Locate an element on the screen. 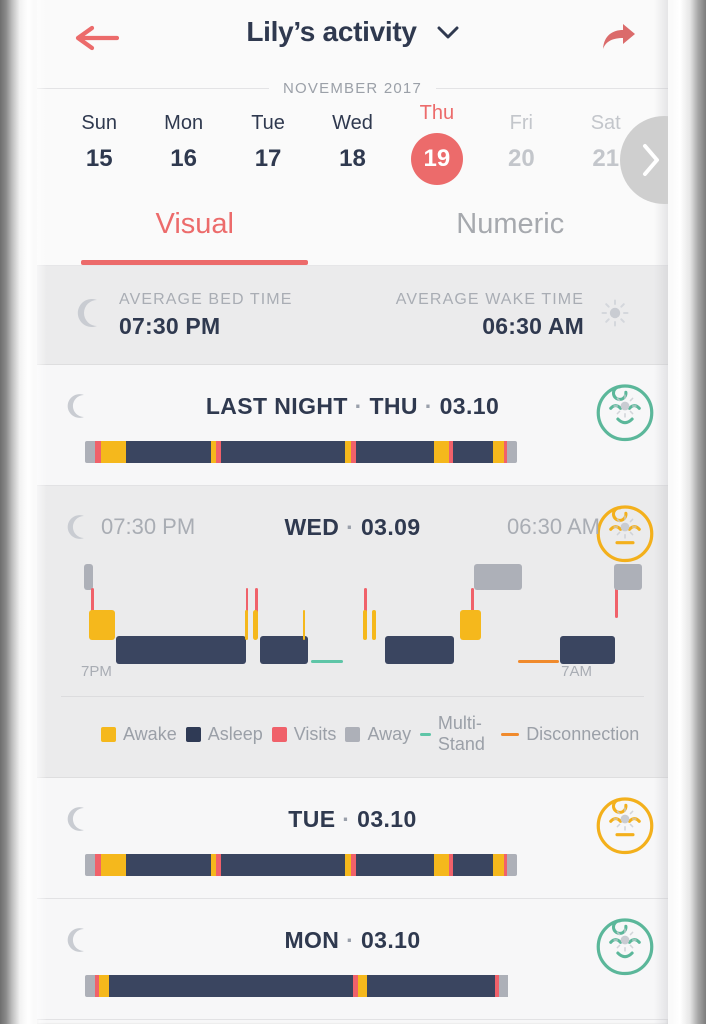  night-card-title: LAST NIGHT · THU · 03.10 is located at coordinates (352, 405).